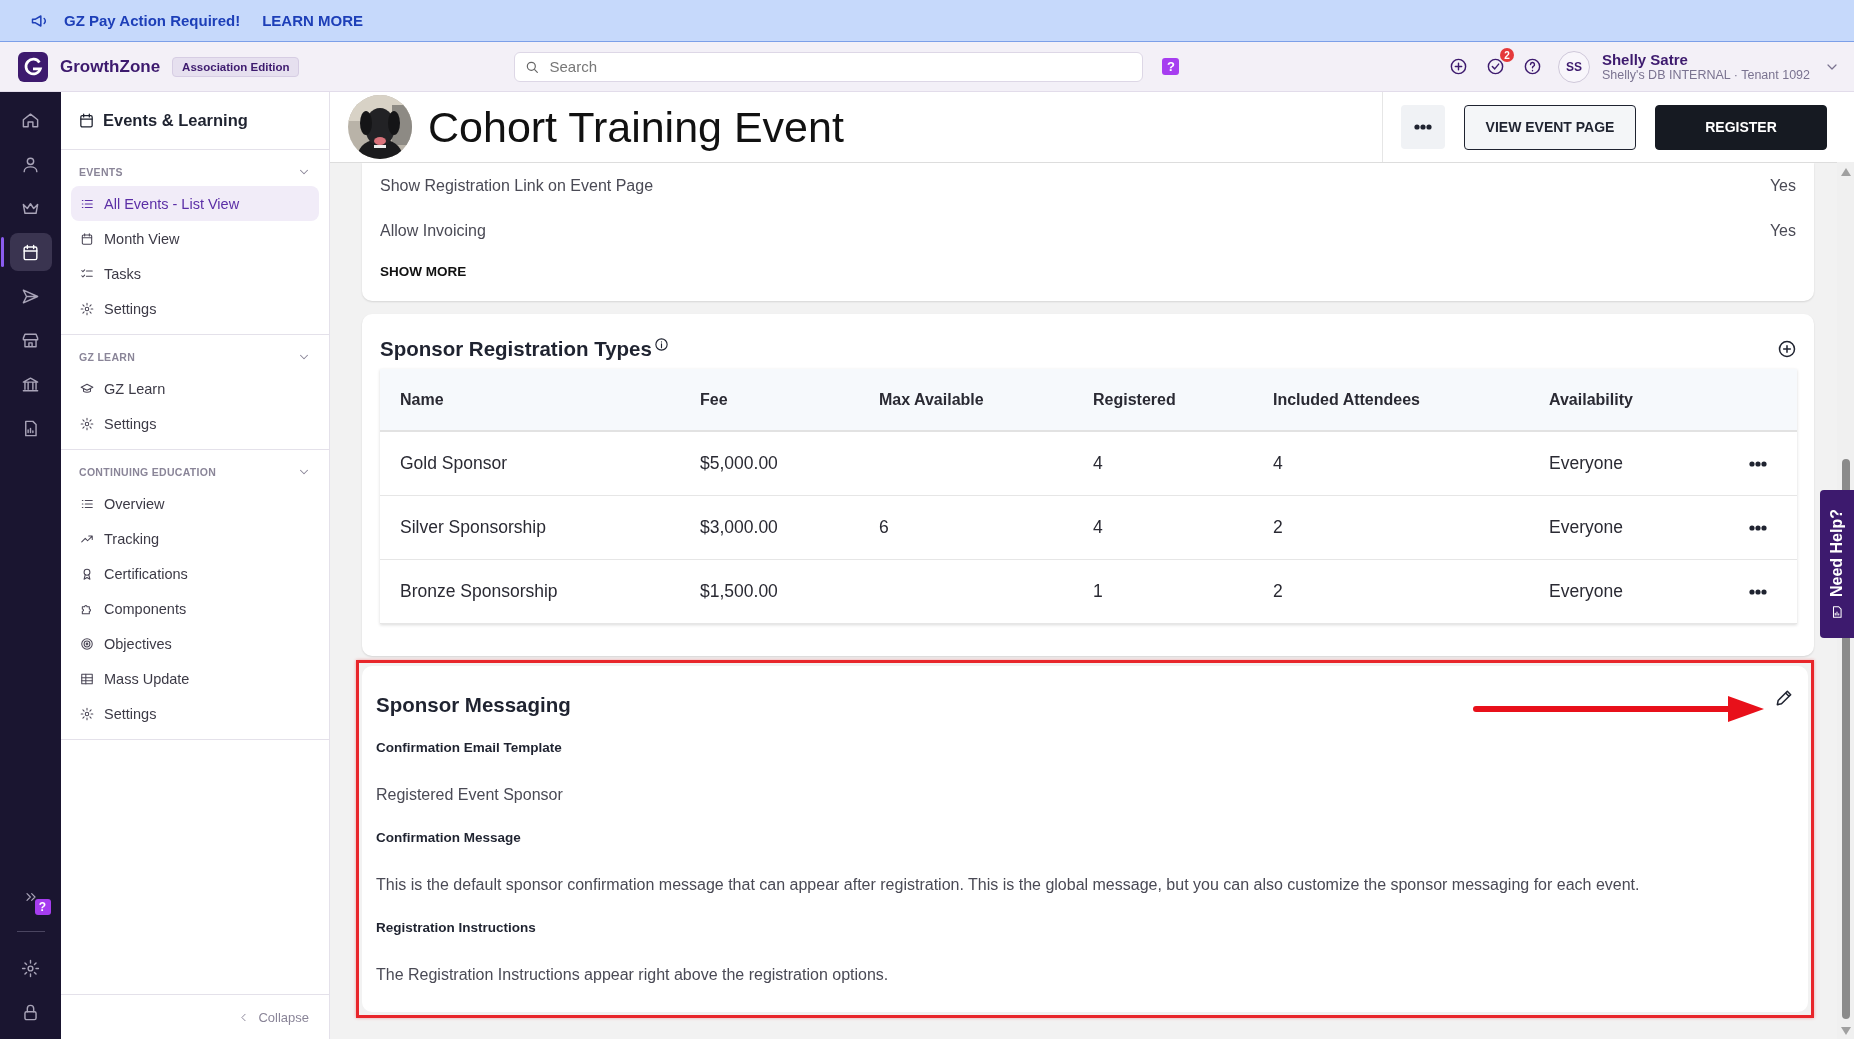 This screenshot has height=1039, width=1854. I want to click on more-button, so click(1423, 127).